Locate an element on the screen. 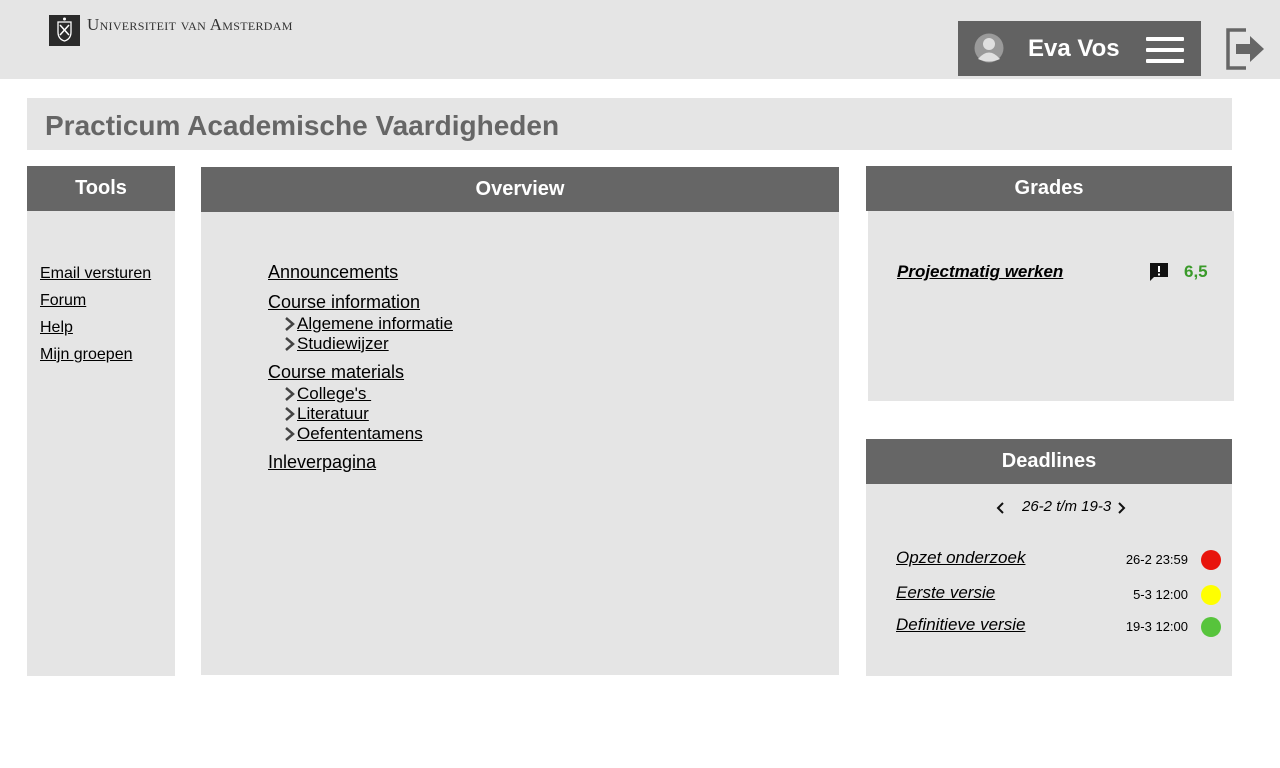 The height and width of the screenshot is (768, 1280). lectures-link: College's is located at coordinates (334, 394).